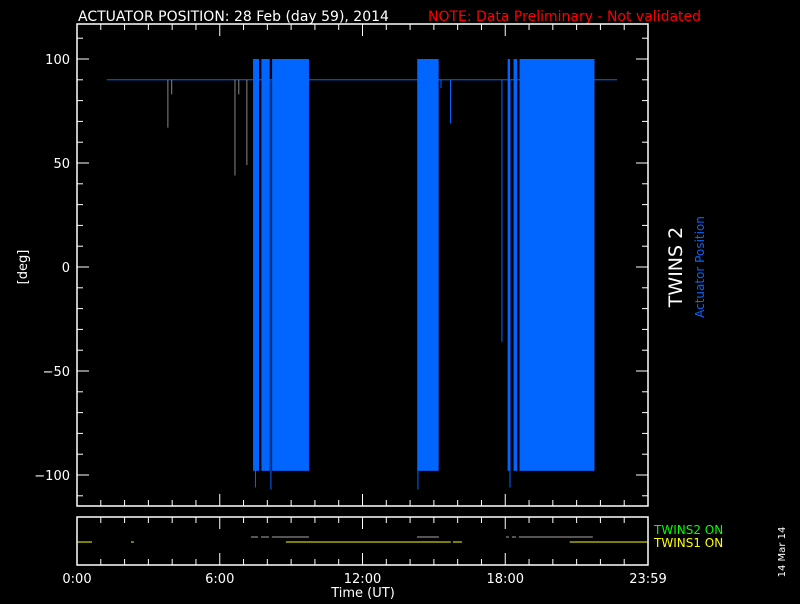 Image resolution: width=800 pixels, height=604 pixels. Describe the element at coordinates (57, 60) in the screenshot. I see `y-tick-label: 100` at that location.